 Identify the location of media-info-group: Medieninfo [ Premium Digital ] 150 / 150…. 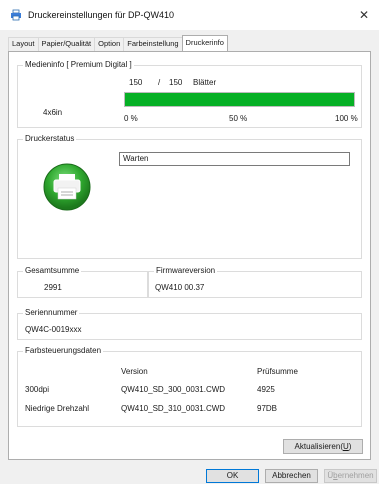
(189, 94).